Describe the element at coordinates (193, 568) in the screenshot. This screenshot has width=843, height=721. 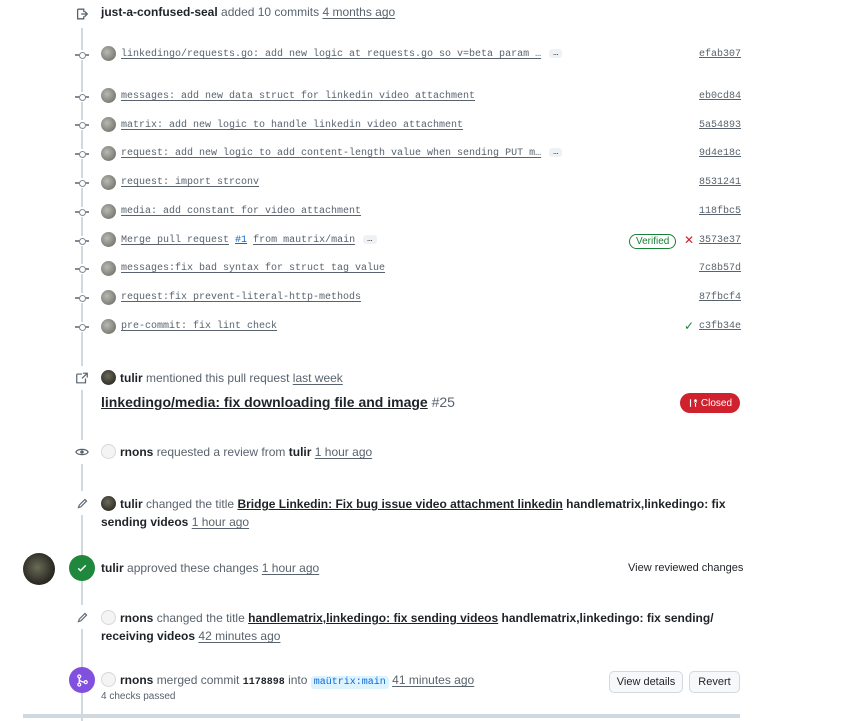
I see `approval-text: approved these changes` at that location.